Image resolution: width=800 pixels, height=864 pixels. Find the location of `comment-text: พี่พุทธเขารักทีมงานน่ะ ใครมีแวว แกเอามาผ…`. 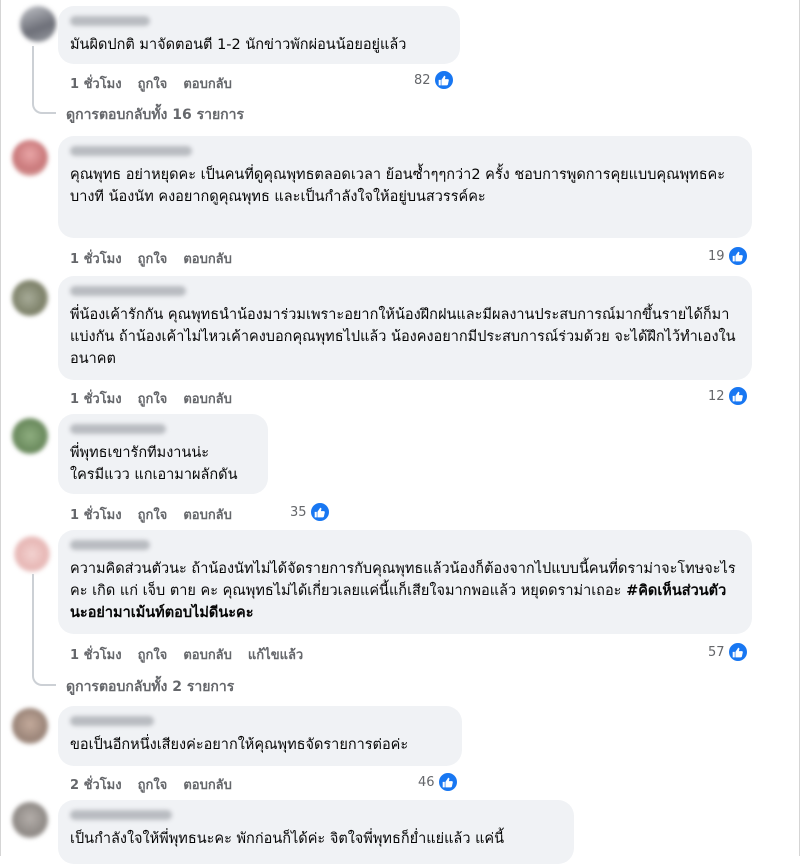

comment-text: พี่พุทธเขารักทีมงานน่ะ ใครมีแวว แกเอามาผ… is located at coordinates (154, 464).